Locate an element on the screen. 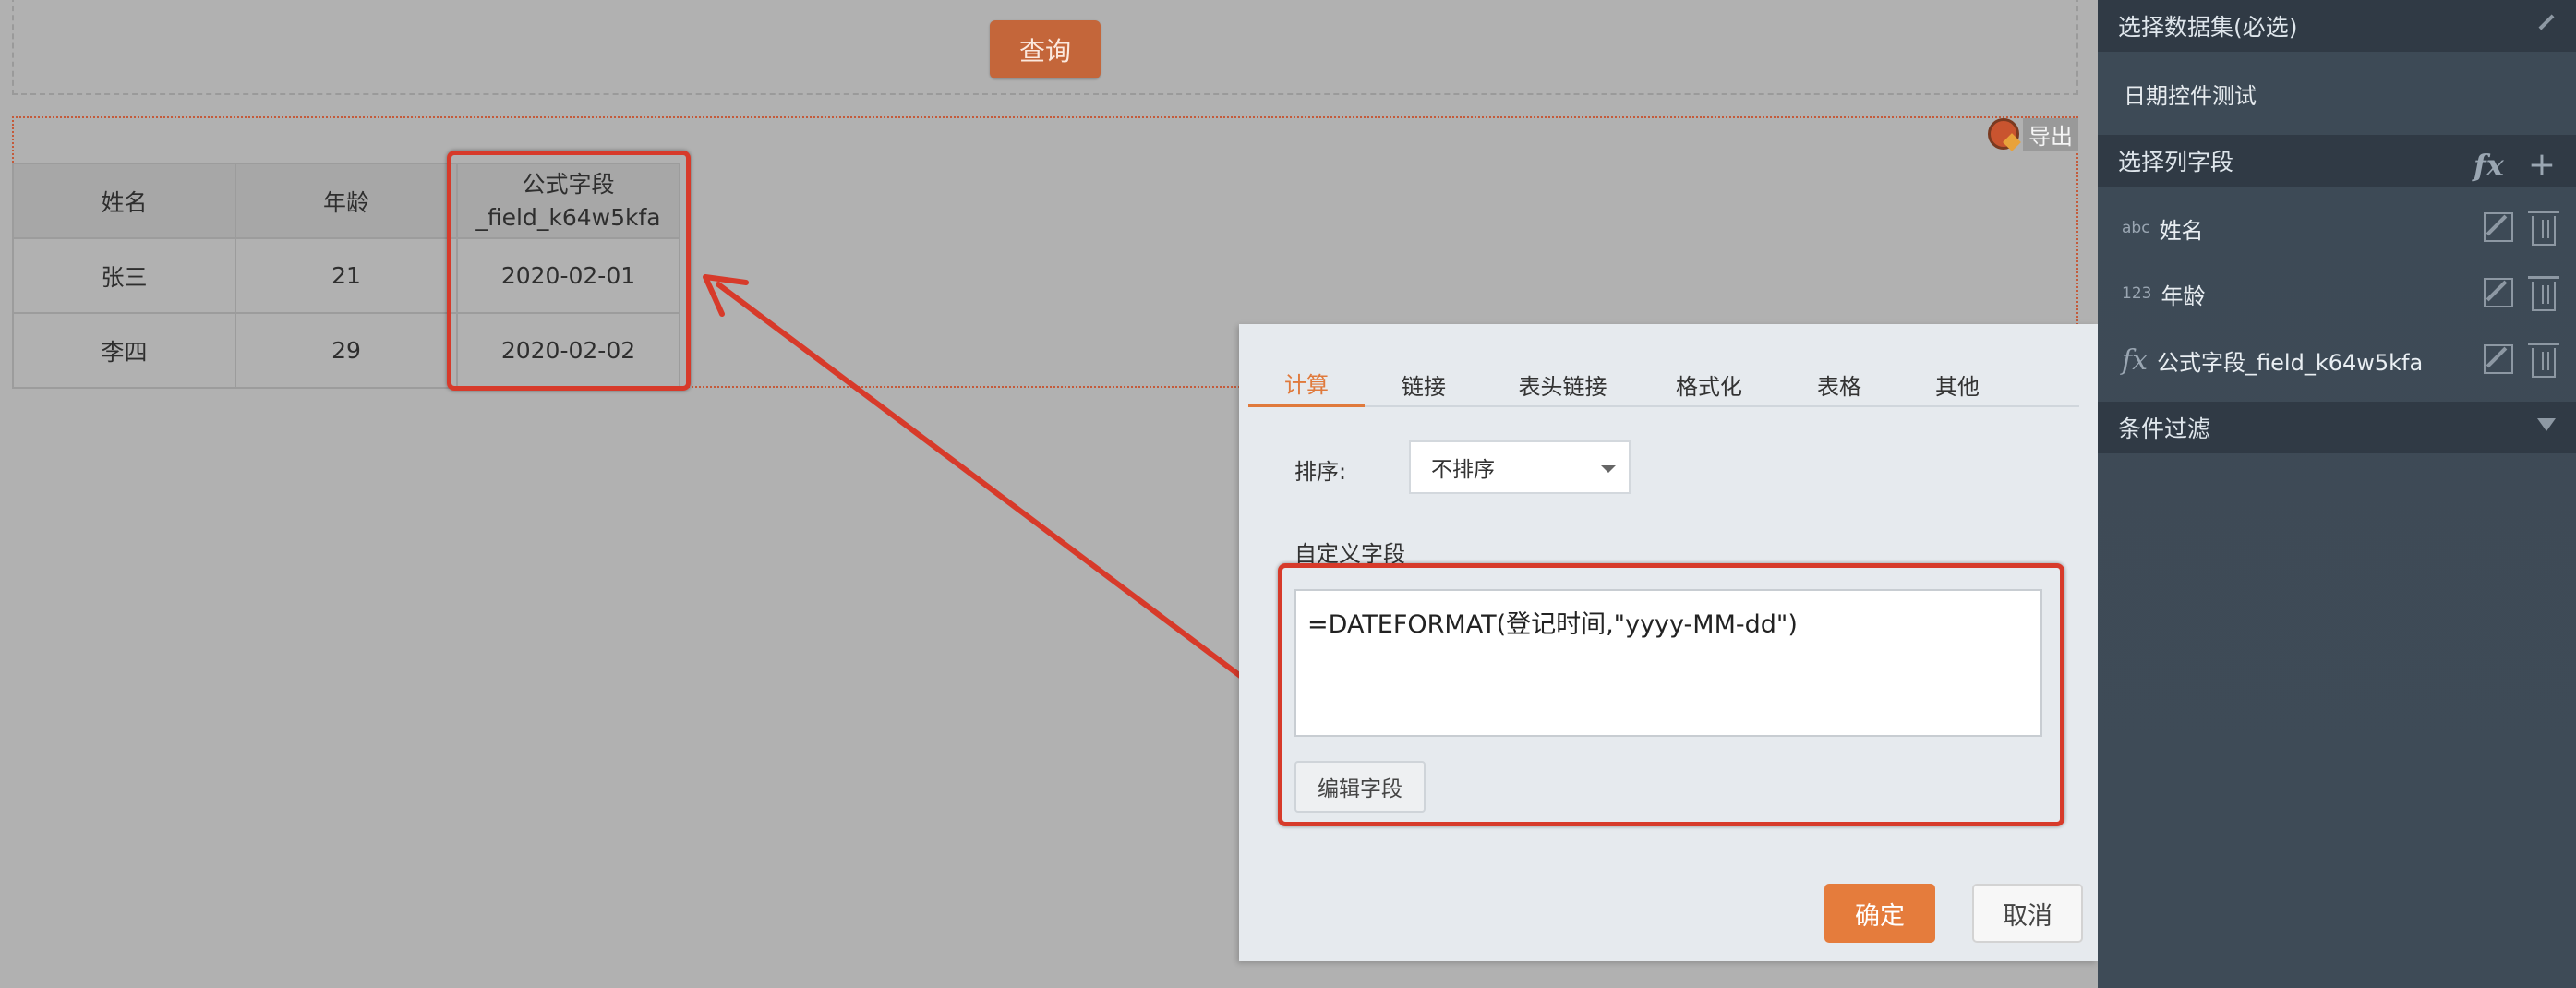  column-item-label: 公式字段_field_k64w5kfa is located at coordinates (2290, 362).